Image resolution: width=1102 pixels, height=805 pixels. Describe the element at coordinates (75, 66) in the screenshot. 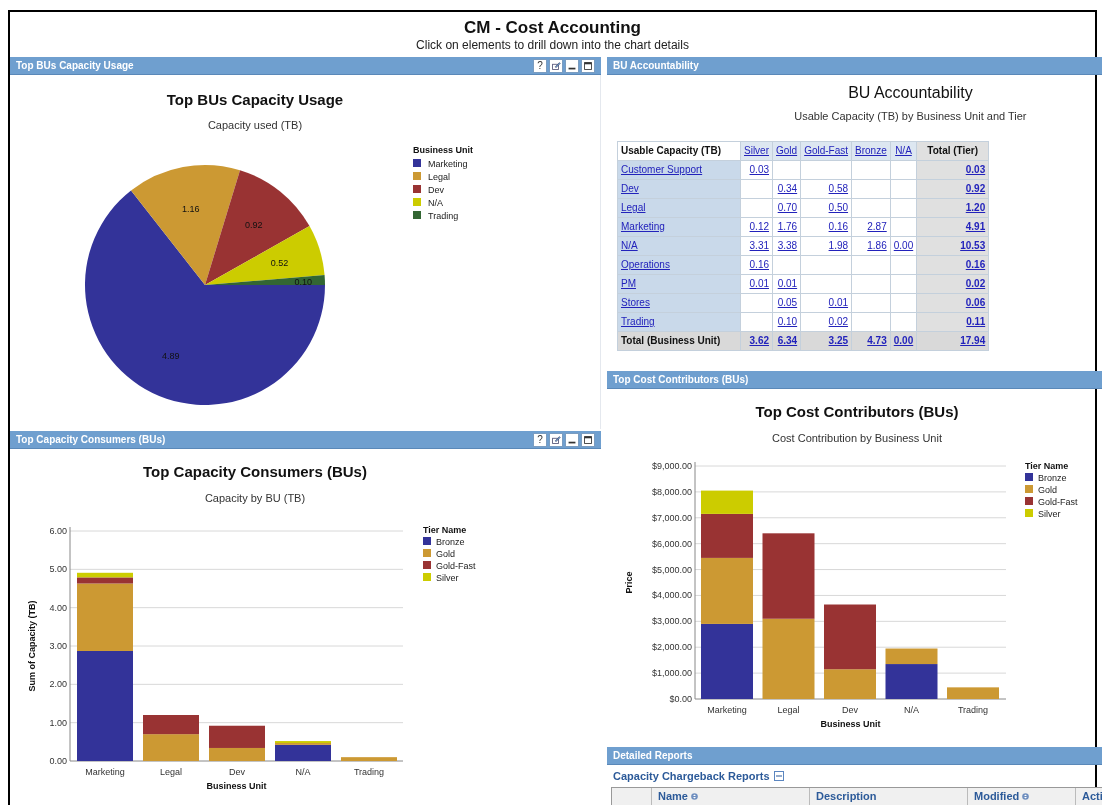

I see `panel-title: Top BUs Capacity Usage` at that location.